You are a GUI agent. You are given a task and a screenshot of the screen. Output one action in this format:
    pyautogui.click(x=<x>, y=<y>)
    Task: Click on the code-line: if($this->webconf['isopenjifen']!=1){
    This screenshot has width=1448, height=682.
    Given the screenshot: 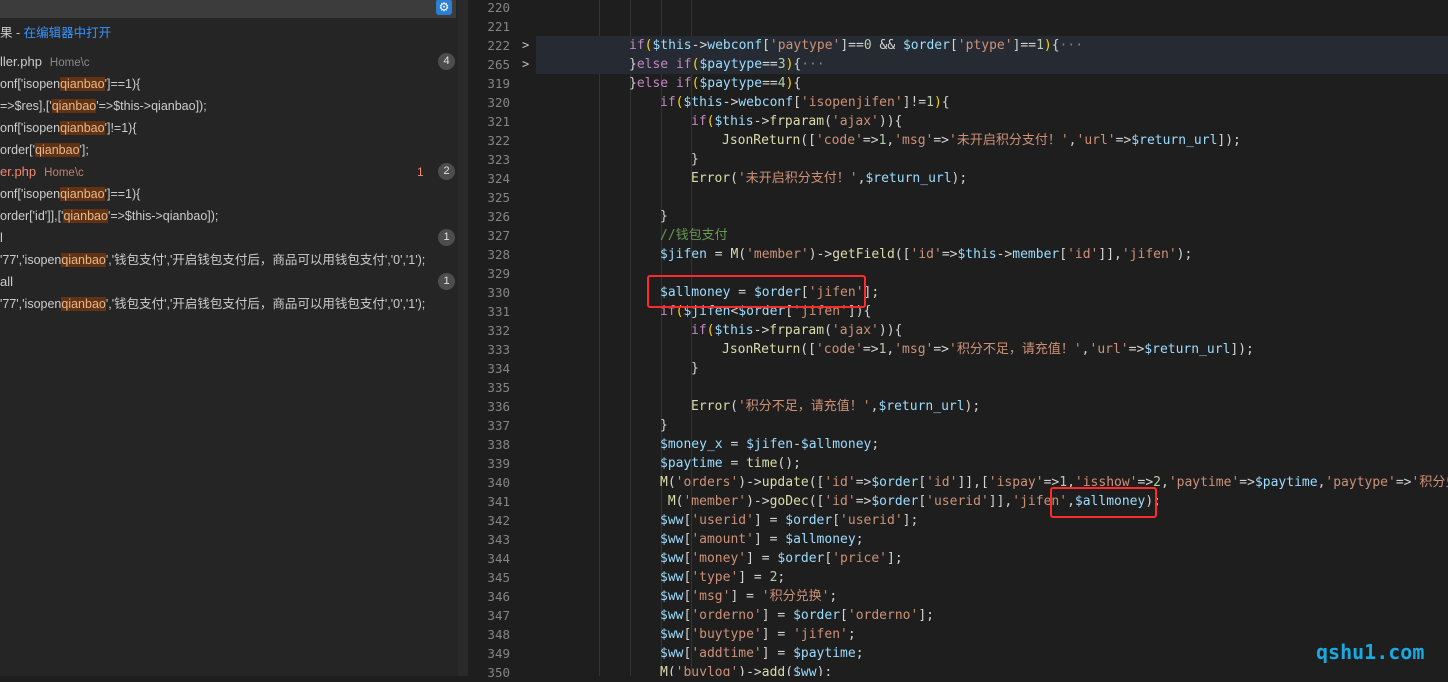 What is the action you would take?
    pyautogui.click(x=743, y=102)
    